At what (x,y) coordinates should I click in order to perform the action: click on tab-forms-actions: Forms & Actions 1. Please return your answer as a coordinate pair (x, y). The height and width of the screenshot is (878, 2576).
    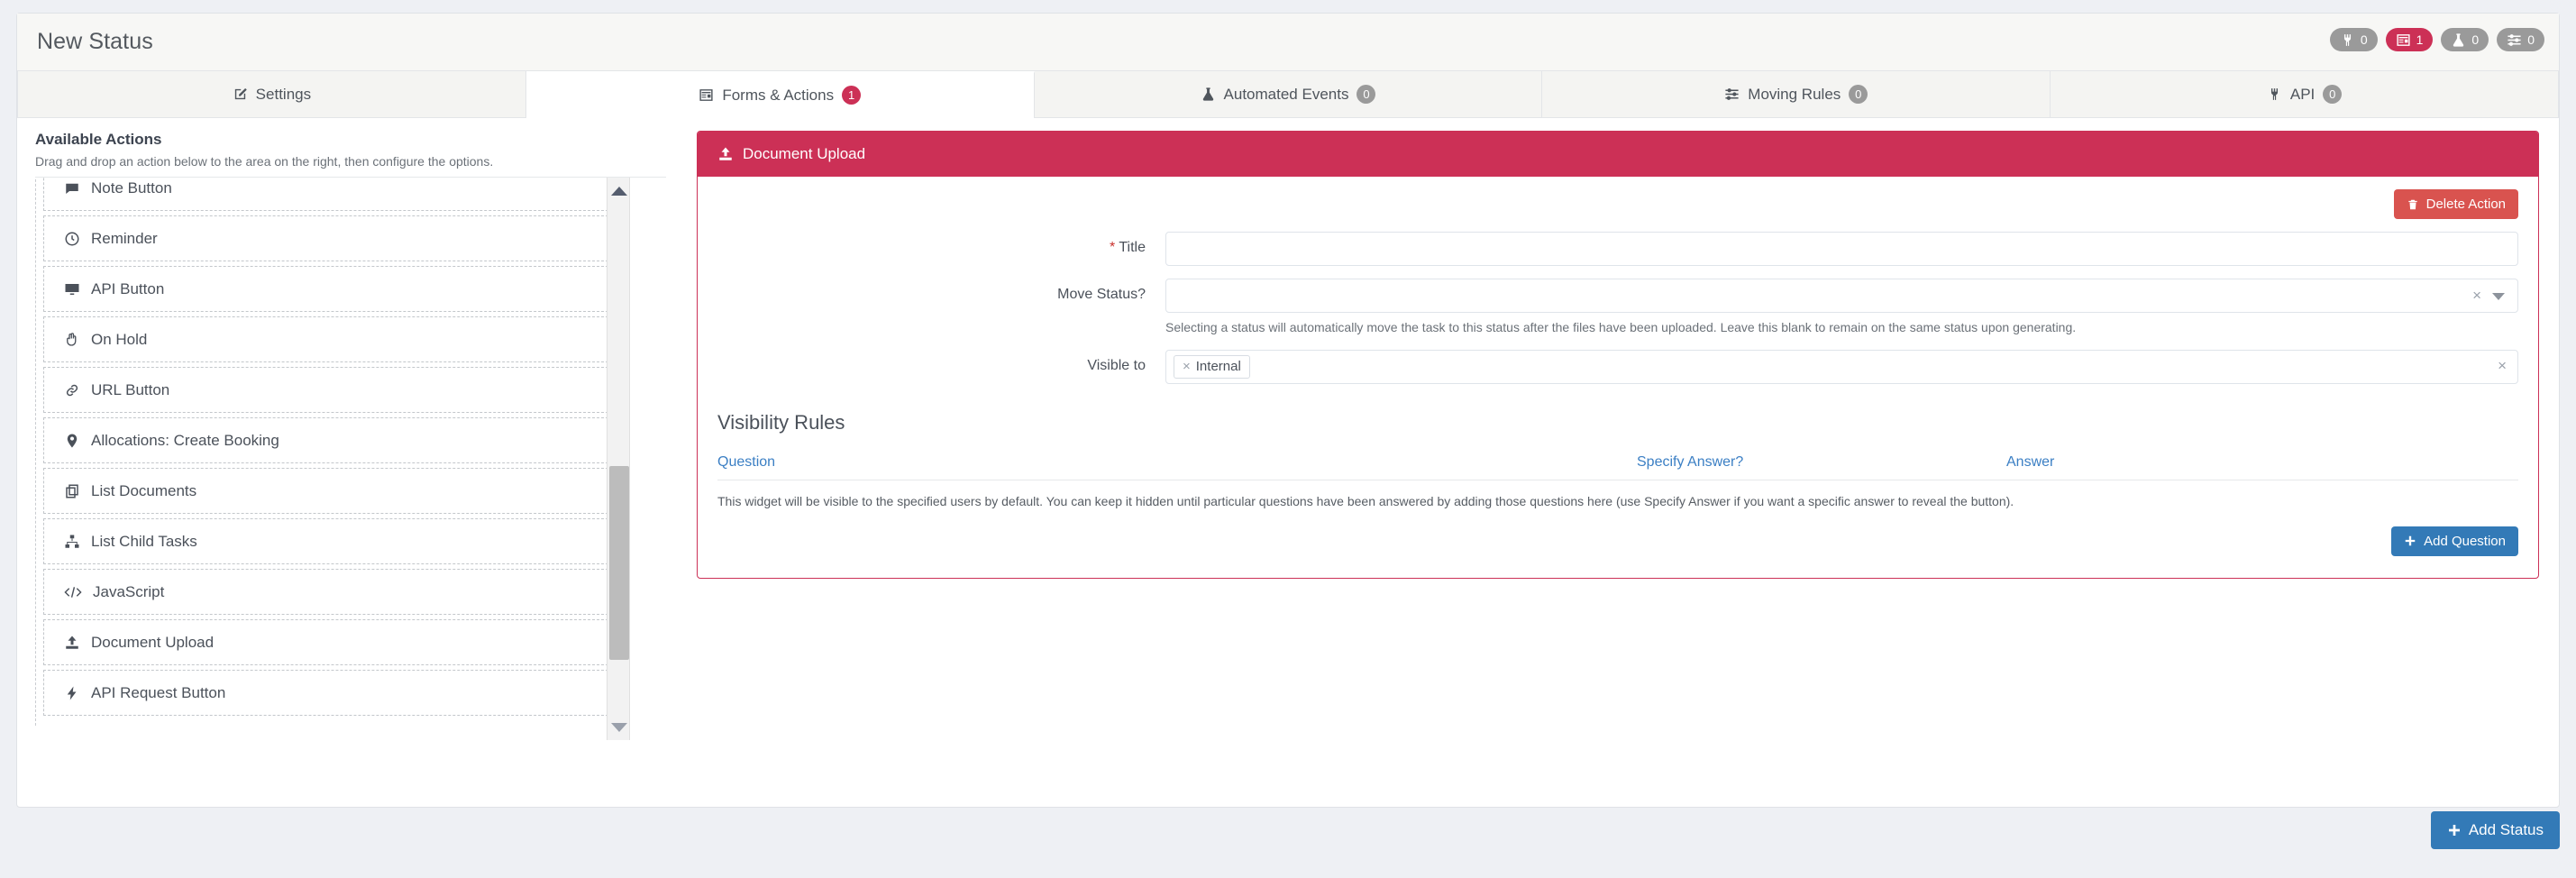
    Looking at the image, I should click on (780, 94).